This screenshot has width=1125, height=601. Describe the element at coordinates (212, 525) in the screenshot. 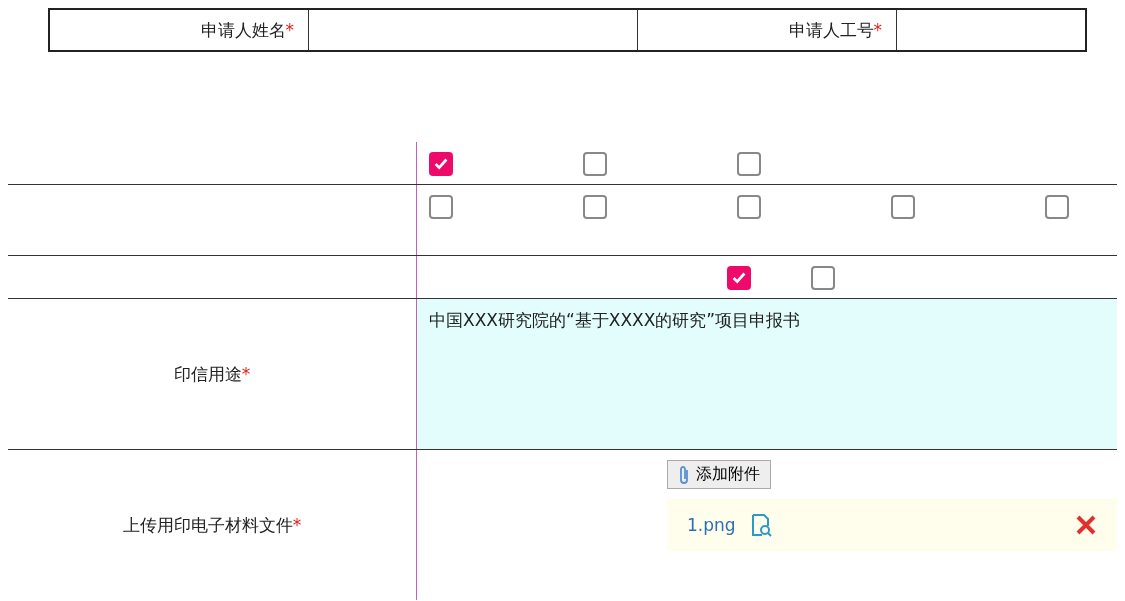

I see `field-label: 上传用印电子材料文件*` at that location.